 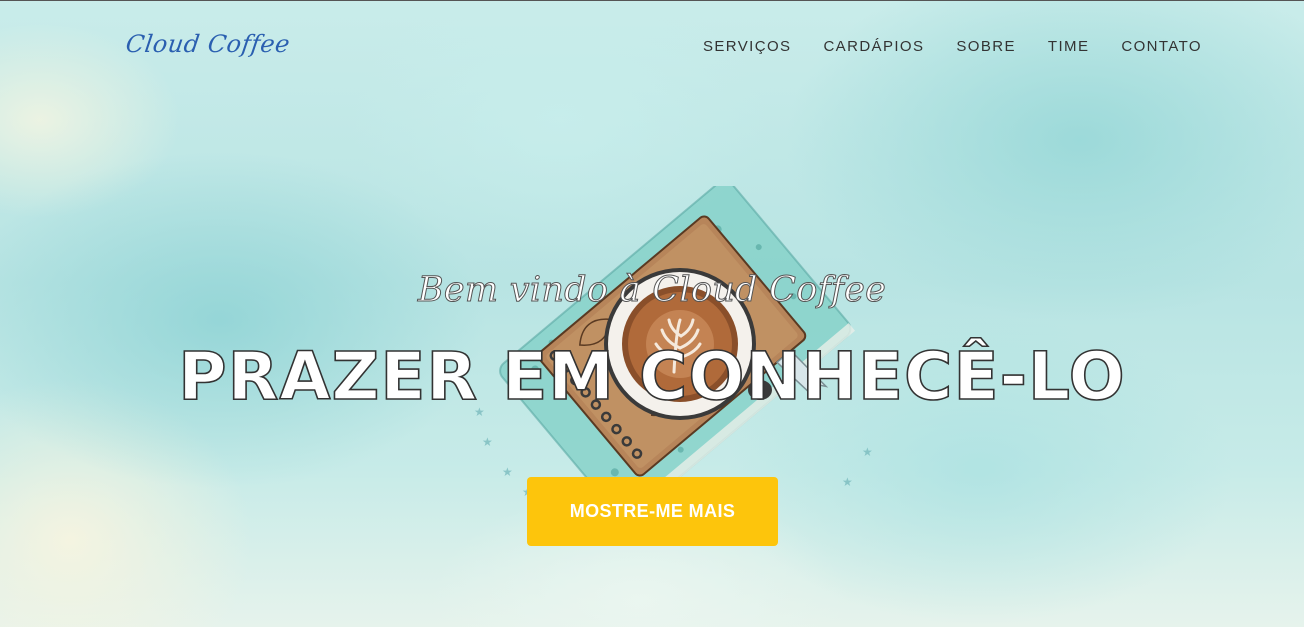 What do you see at coordinates (747, 46) in the screenshot?
I see `nav-item-servicos: SERVIÇOS` at bounding box center [747, 46].